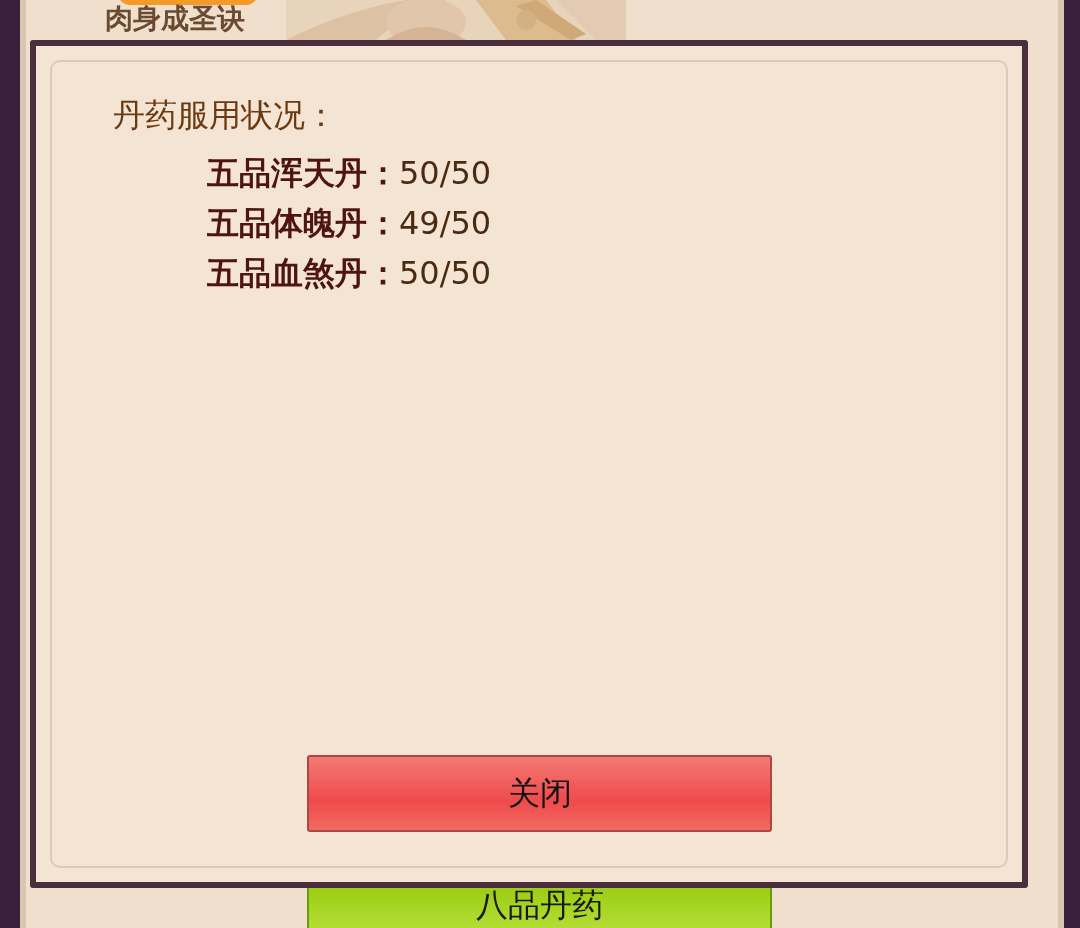 The width and height of the screenshot is (1080, 928). I want to click on page-title: 肉身成圣诀, so click(175, 19).